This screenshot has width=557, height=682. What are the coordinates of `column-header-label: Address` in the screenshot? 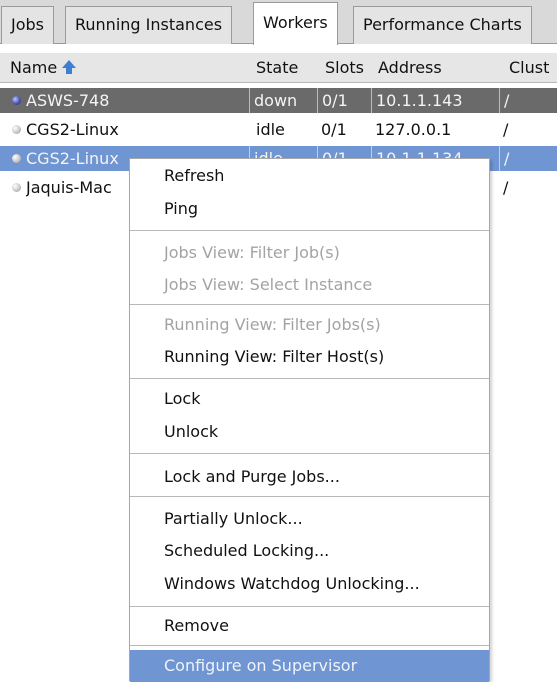 It's located at (410, 67).